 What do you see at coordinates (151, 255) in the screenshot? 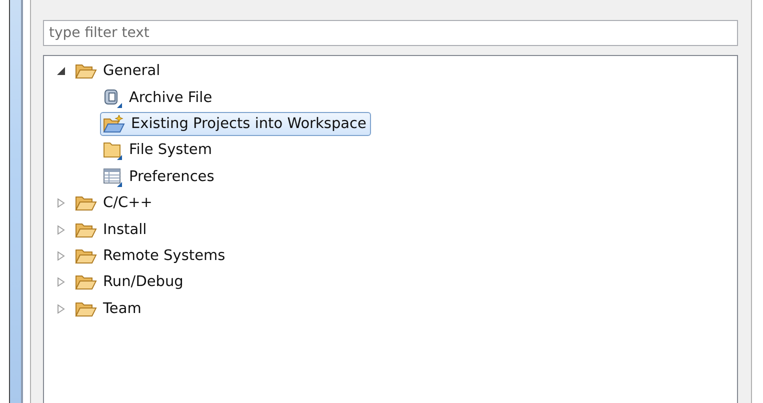
I see `tree-item: Remote Systems` at bounding box center [151, 255].